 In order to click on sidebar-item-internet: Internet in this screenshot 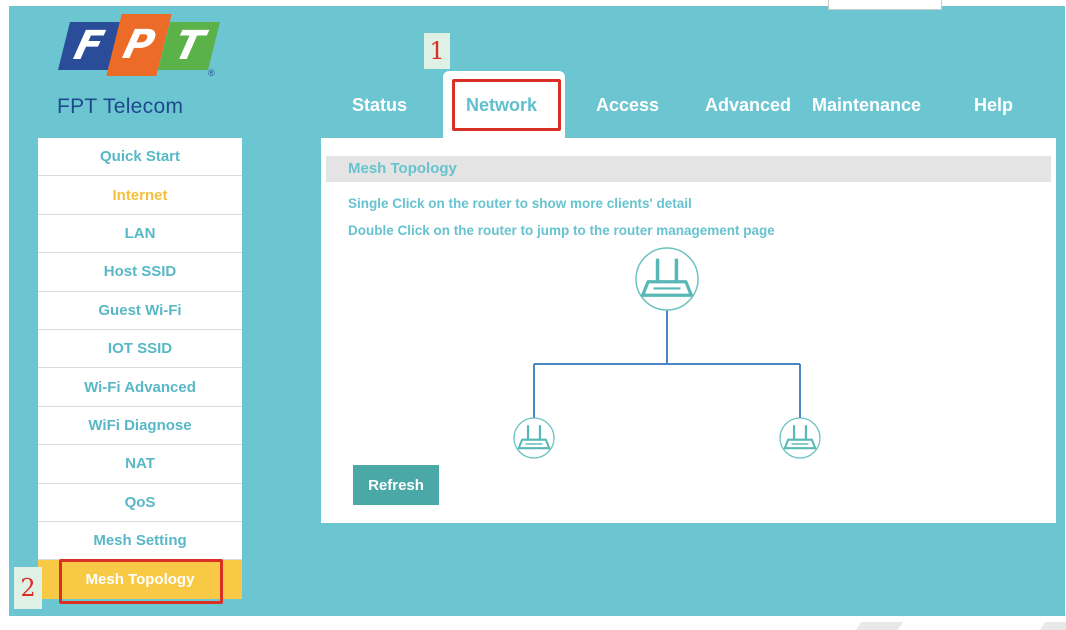, I will do `click(140, 195)`.